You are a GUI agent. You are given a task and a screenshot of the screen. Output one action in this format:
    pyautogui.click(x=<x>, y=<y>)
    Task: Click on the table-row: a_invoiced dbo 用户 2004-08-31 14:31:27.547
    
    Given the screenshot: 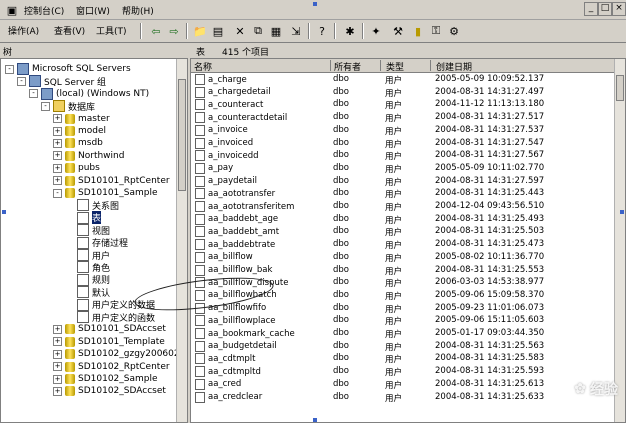 What is the action you would take?
    pyautogui.click(x=403, y=143)
    